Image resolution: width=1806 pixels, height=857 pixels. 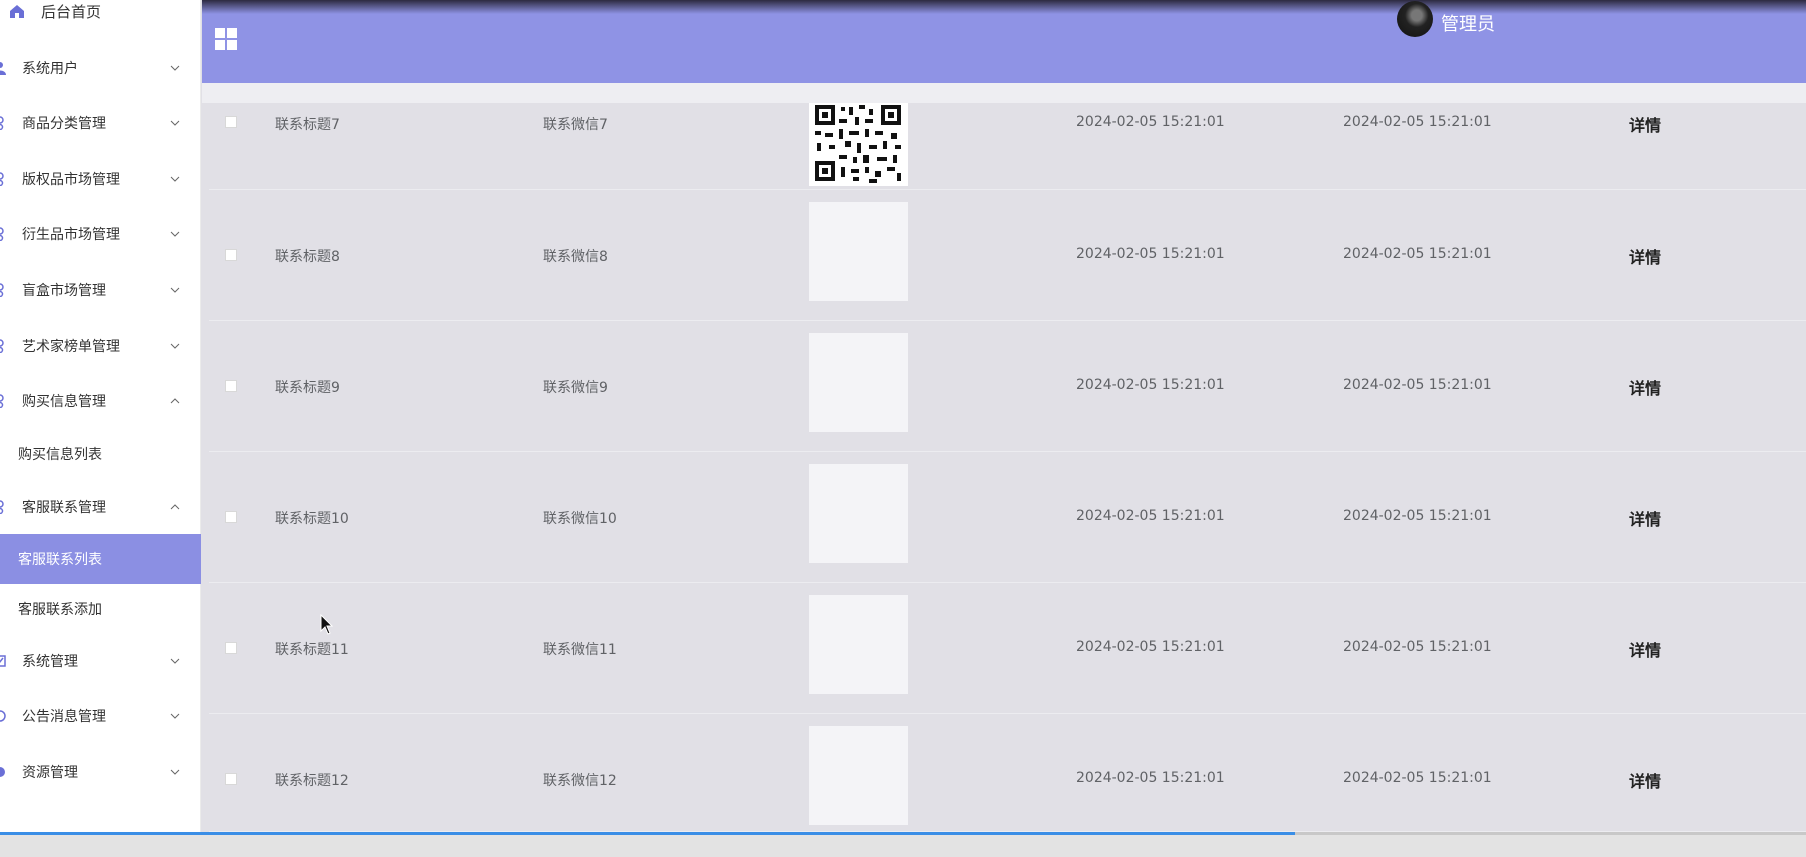 I want to click on sidebar-subitem-service-add: 客服联系添加, so click(x=100, y=609).